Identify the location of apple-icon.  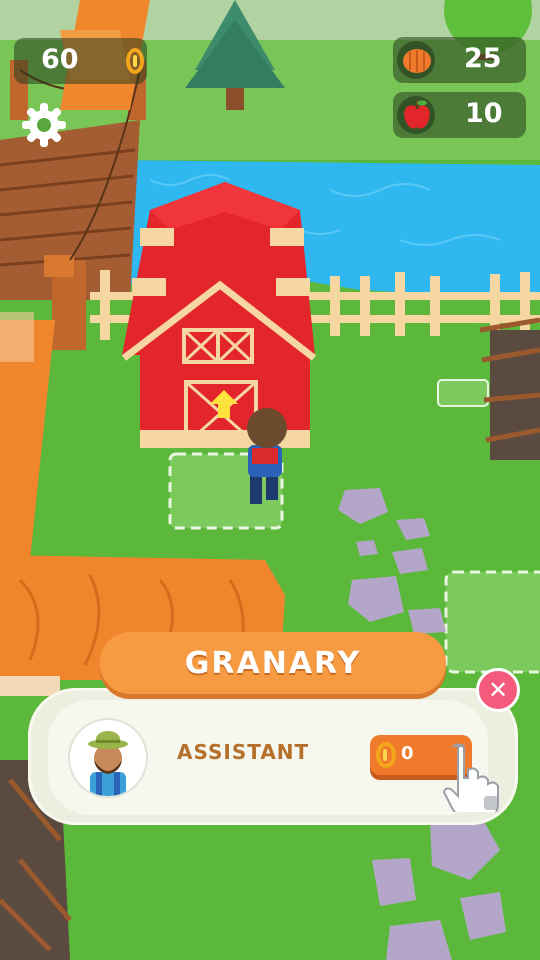
(417, 114).